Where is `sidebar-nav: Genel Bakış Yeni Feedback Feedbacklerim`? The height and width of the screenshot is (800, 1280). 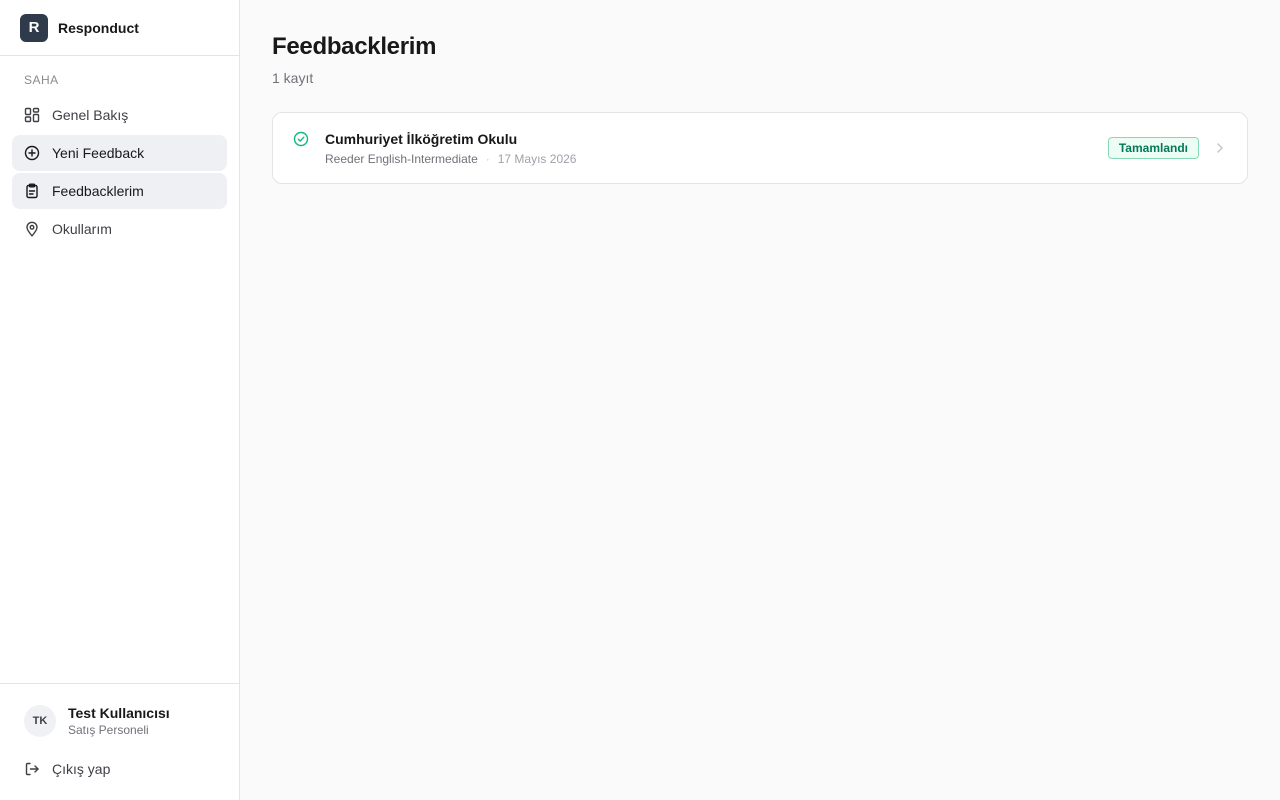
sidebar-nav: Genel Bakış Yeni Feedback Feedbacklerim is located at coordinates (119, 173).